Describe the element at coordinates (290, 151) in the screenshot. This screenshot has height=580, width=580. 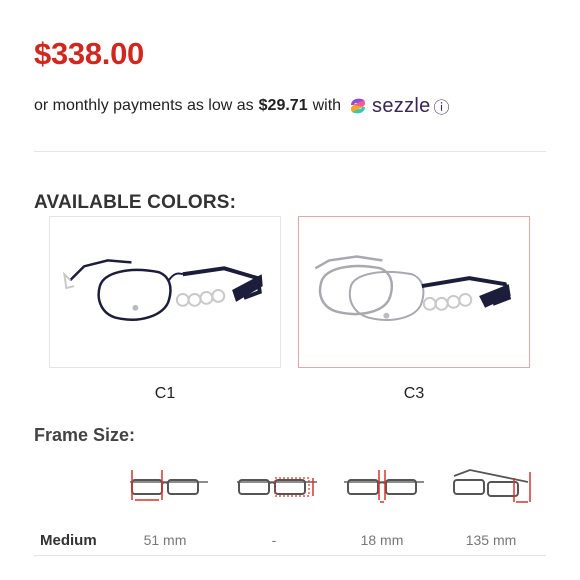
I see `section-divider` at that location.